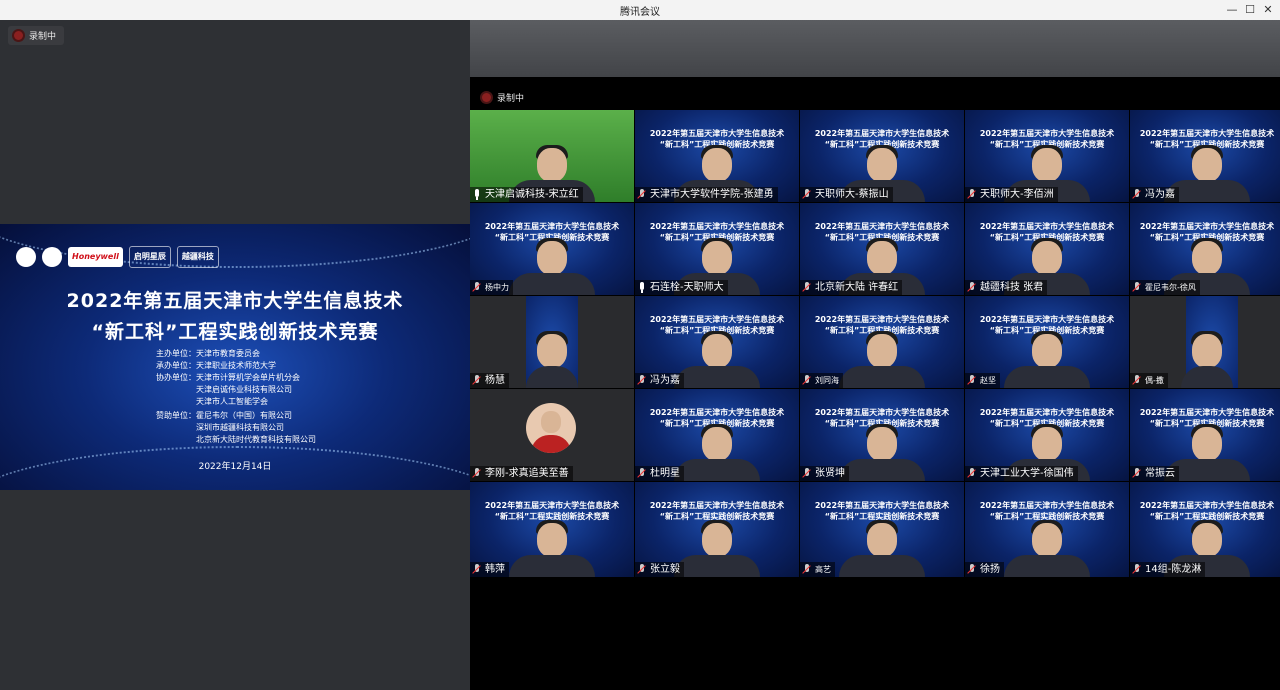 Image resolution: width=1280 pixels, height=690 pixels. What do you see at coordinates (1173, 569) in the screenshot?
I see `participant-name: 14组-陈龙淋` at bounding box center [1173, 569].